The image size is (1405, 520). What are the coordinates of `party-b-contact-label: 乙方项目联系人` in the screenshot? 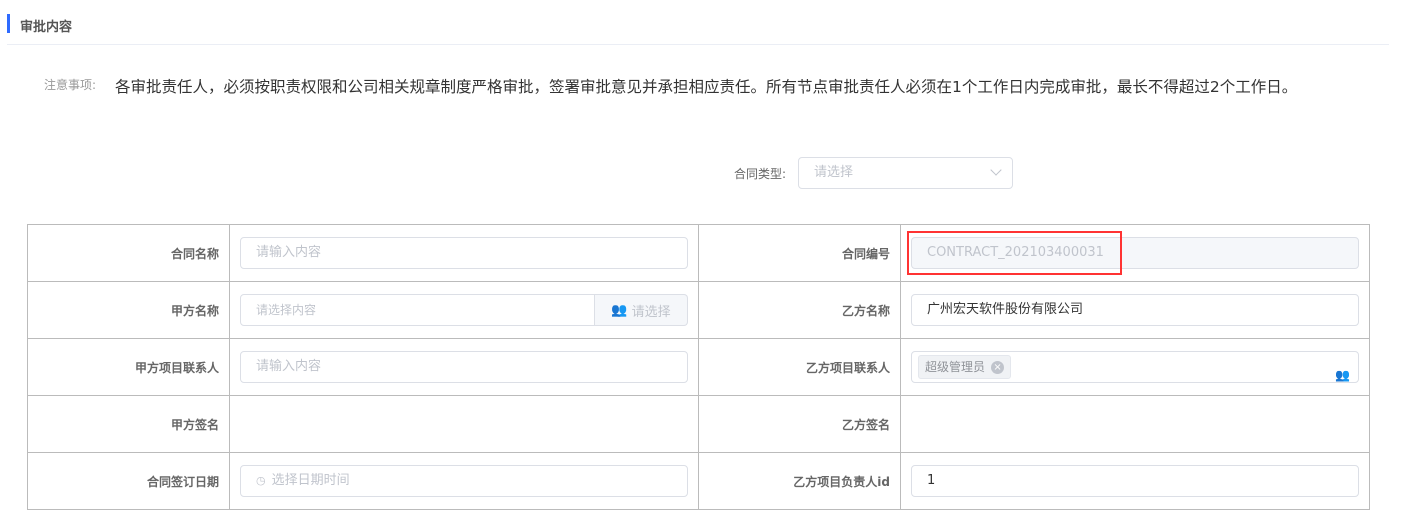 It's located at (799, 367).